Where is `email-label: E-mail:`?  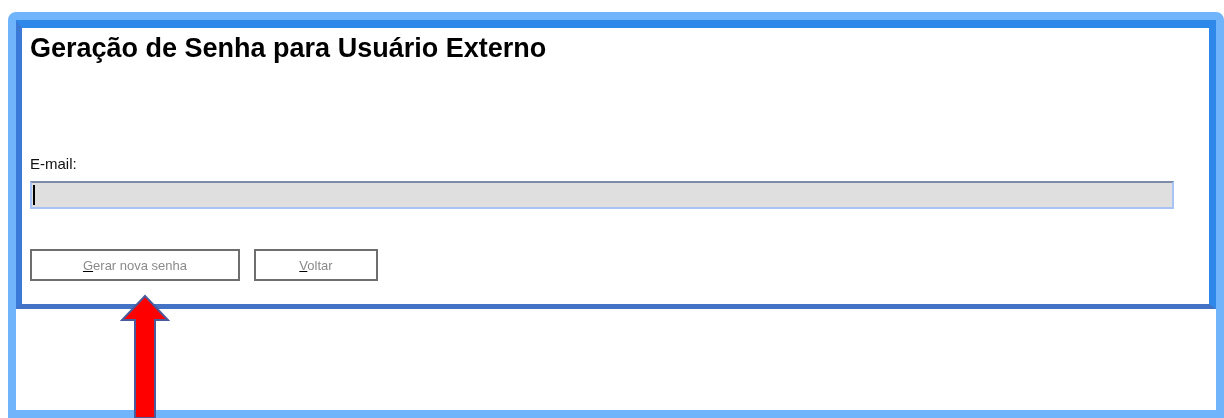
email-label: E-mail: is located at coordinates (53, 164).